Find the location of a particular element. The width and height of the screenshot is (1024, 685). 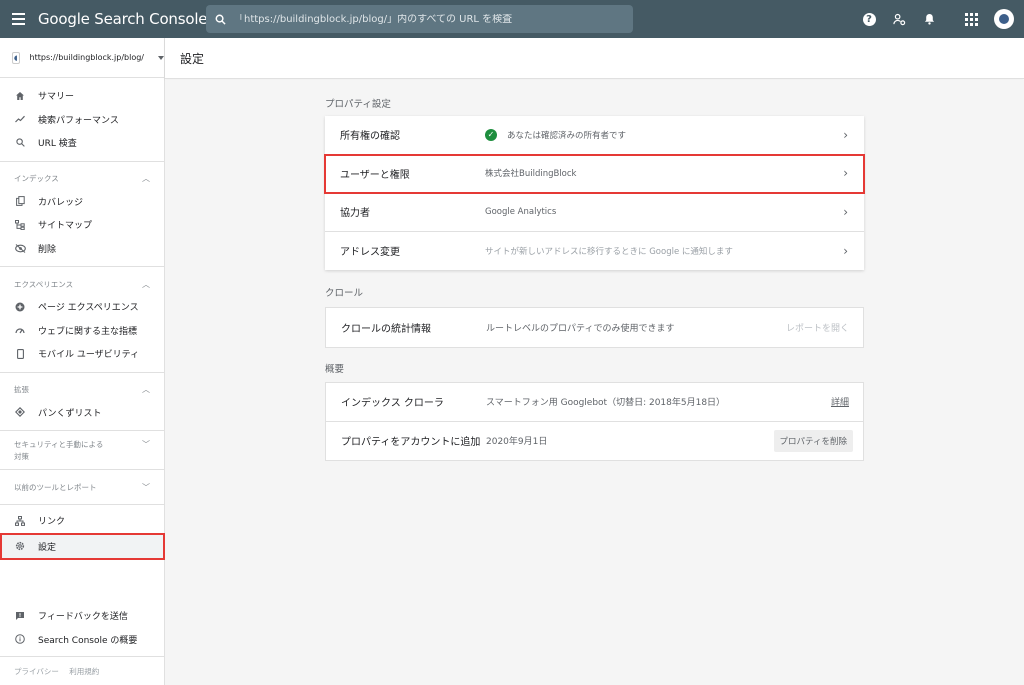

top-app-bar: Google Search Console ? is located at coordinates (512, 19).